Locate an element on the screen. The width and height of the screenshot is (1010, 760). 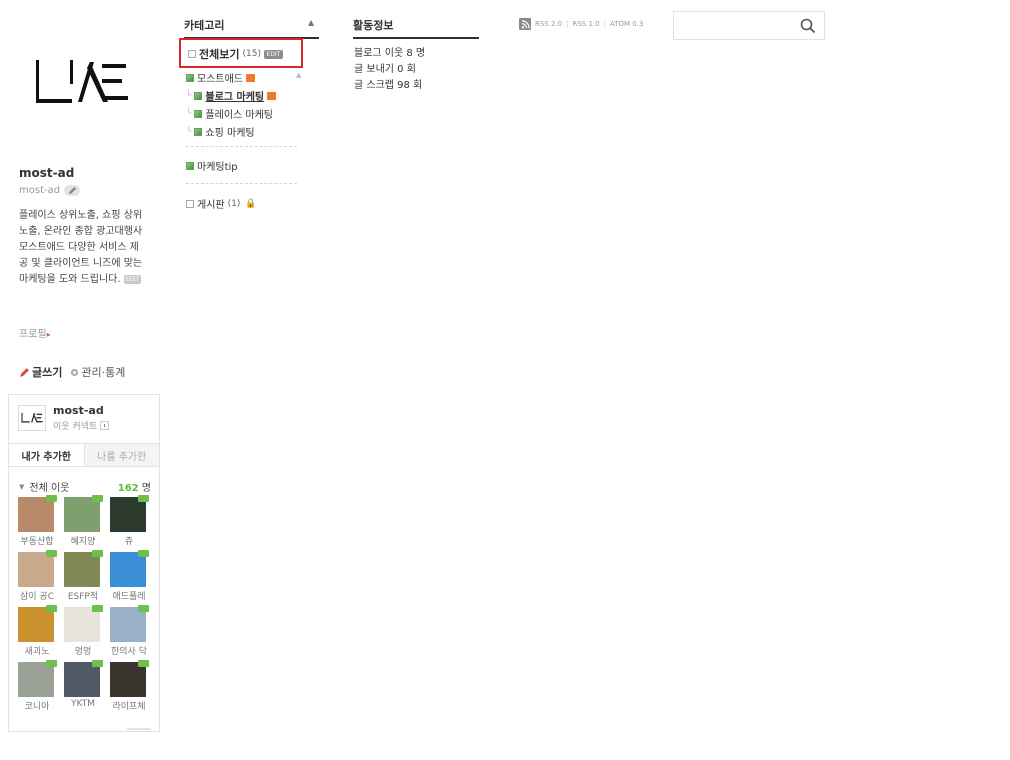
rss-icon is located at coordinates (525, 24).